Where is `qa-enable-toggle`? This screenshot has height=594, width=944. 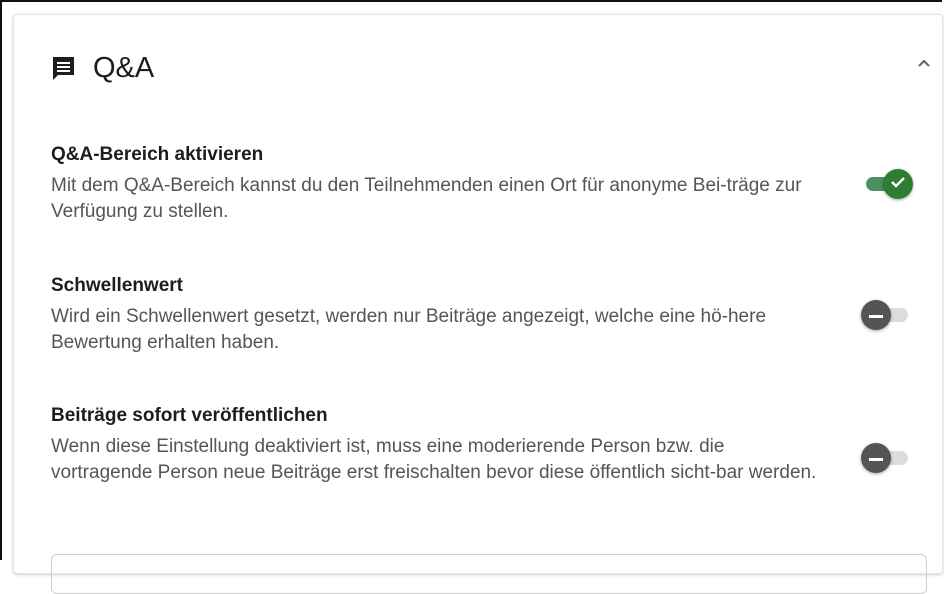
qa-enable-toggle is located at coordinates (887, 184).